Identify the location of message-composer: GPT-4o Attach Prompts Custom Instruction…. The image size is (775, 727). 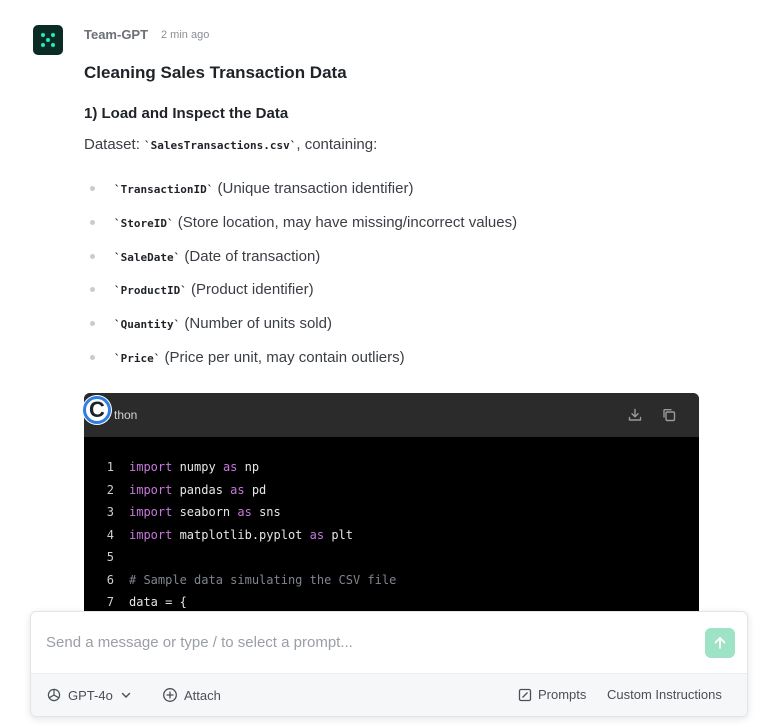
(389, 664).